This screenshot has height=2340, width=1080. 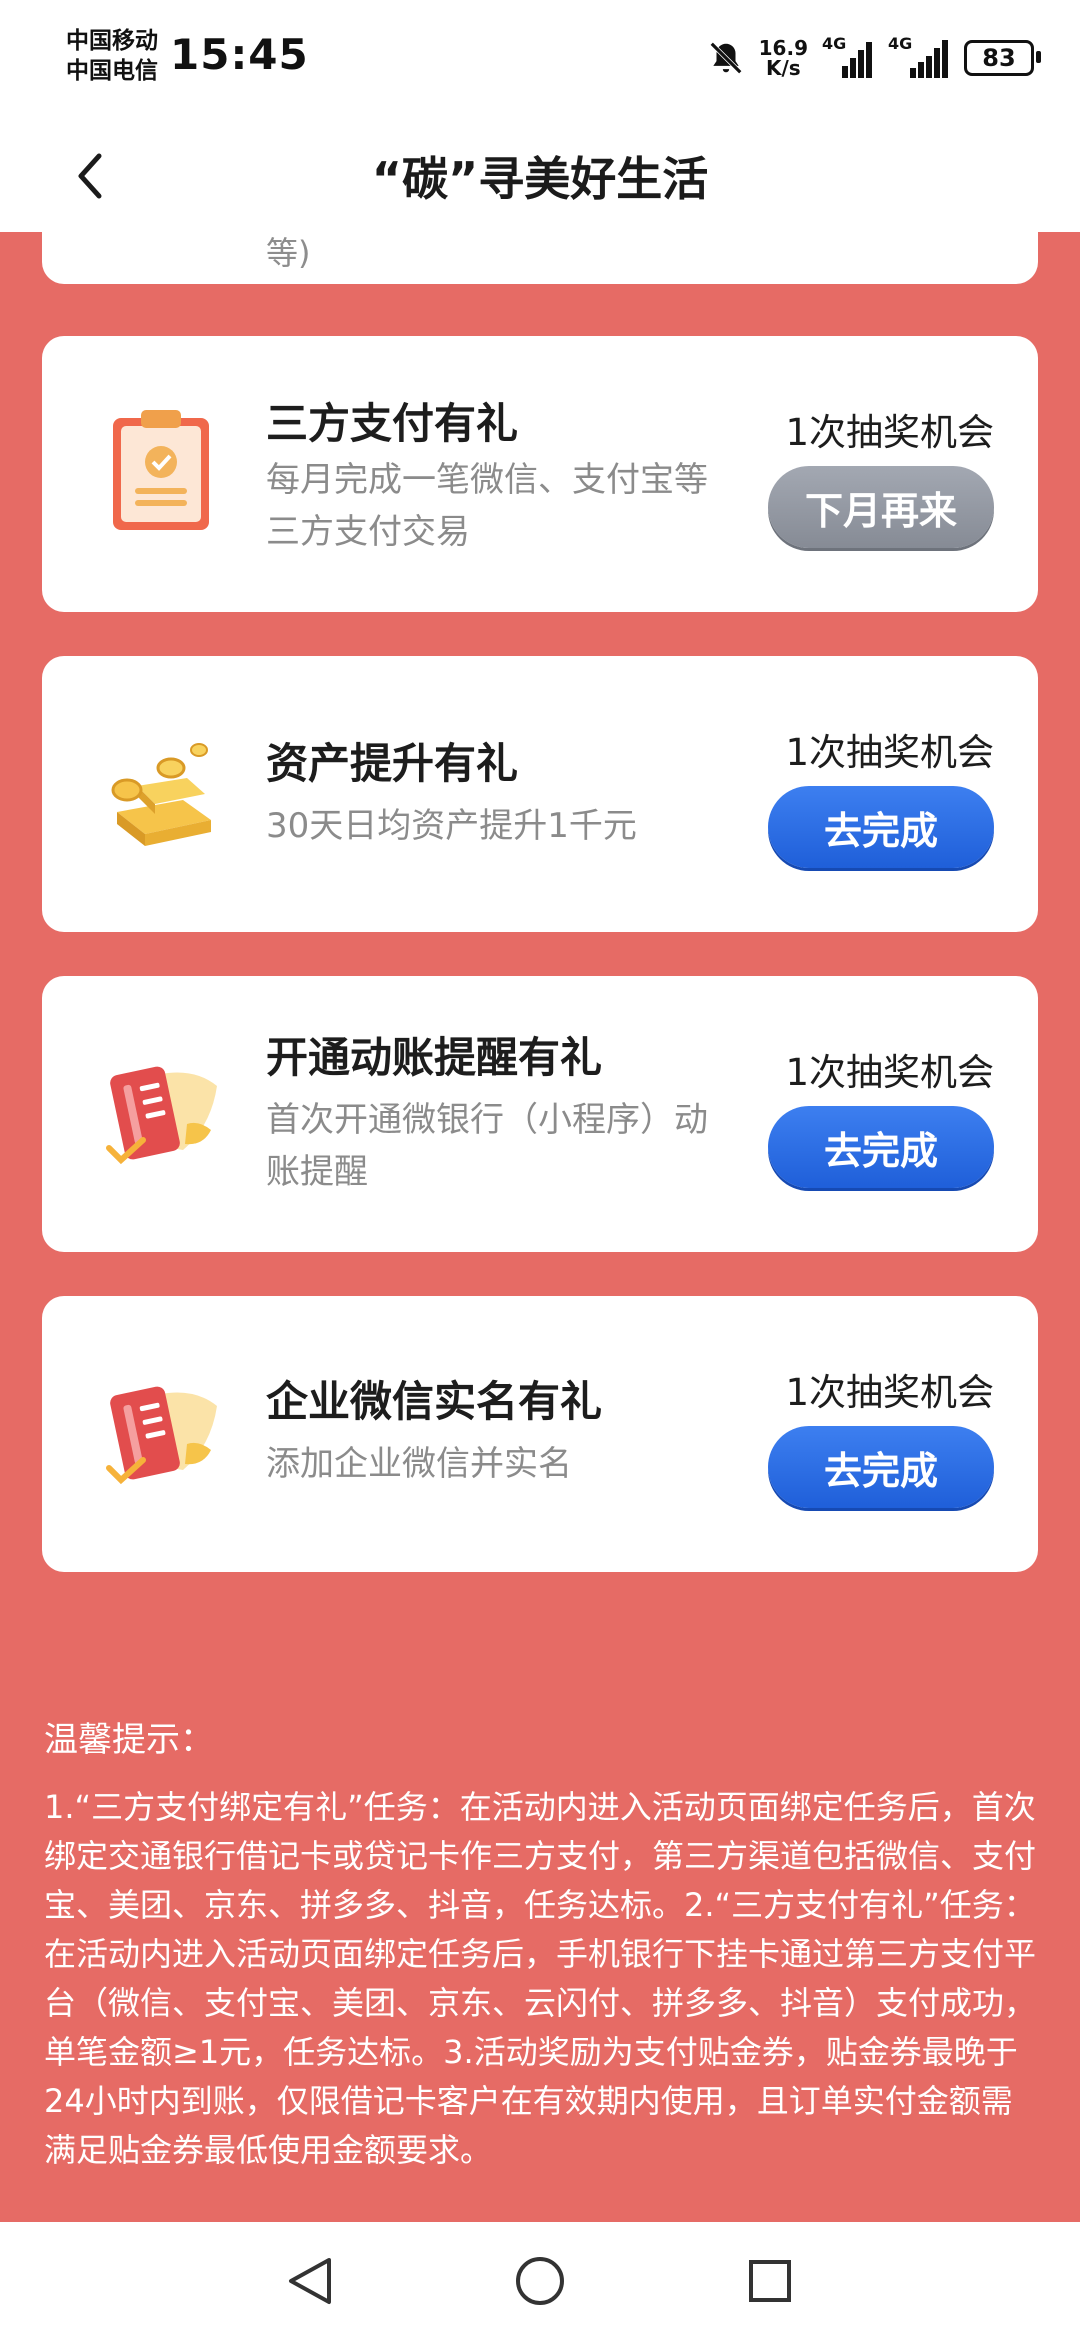 I want to click on clipboard-check-icon, so click(x=161, y=470).